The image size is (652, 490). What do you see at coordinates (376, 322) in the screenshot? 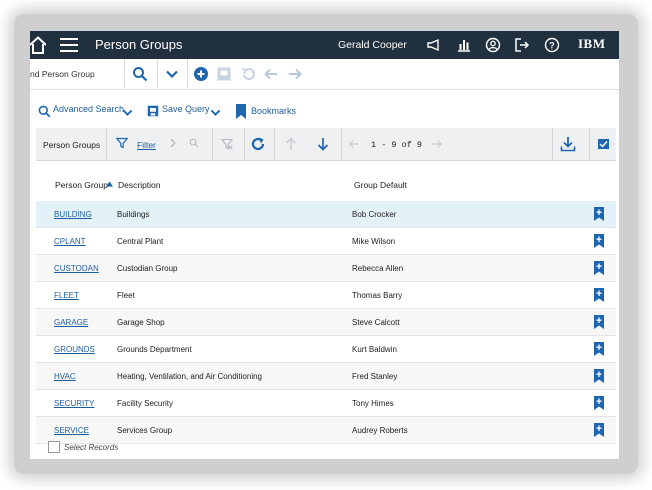
I see `group-default-cell: Steve Calcott` at bounding box center [376, 322].